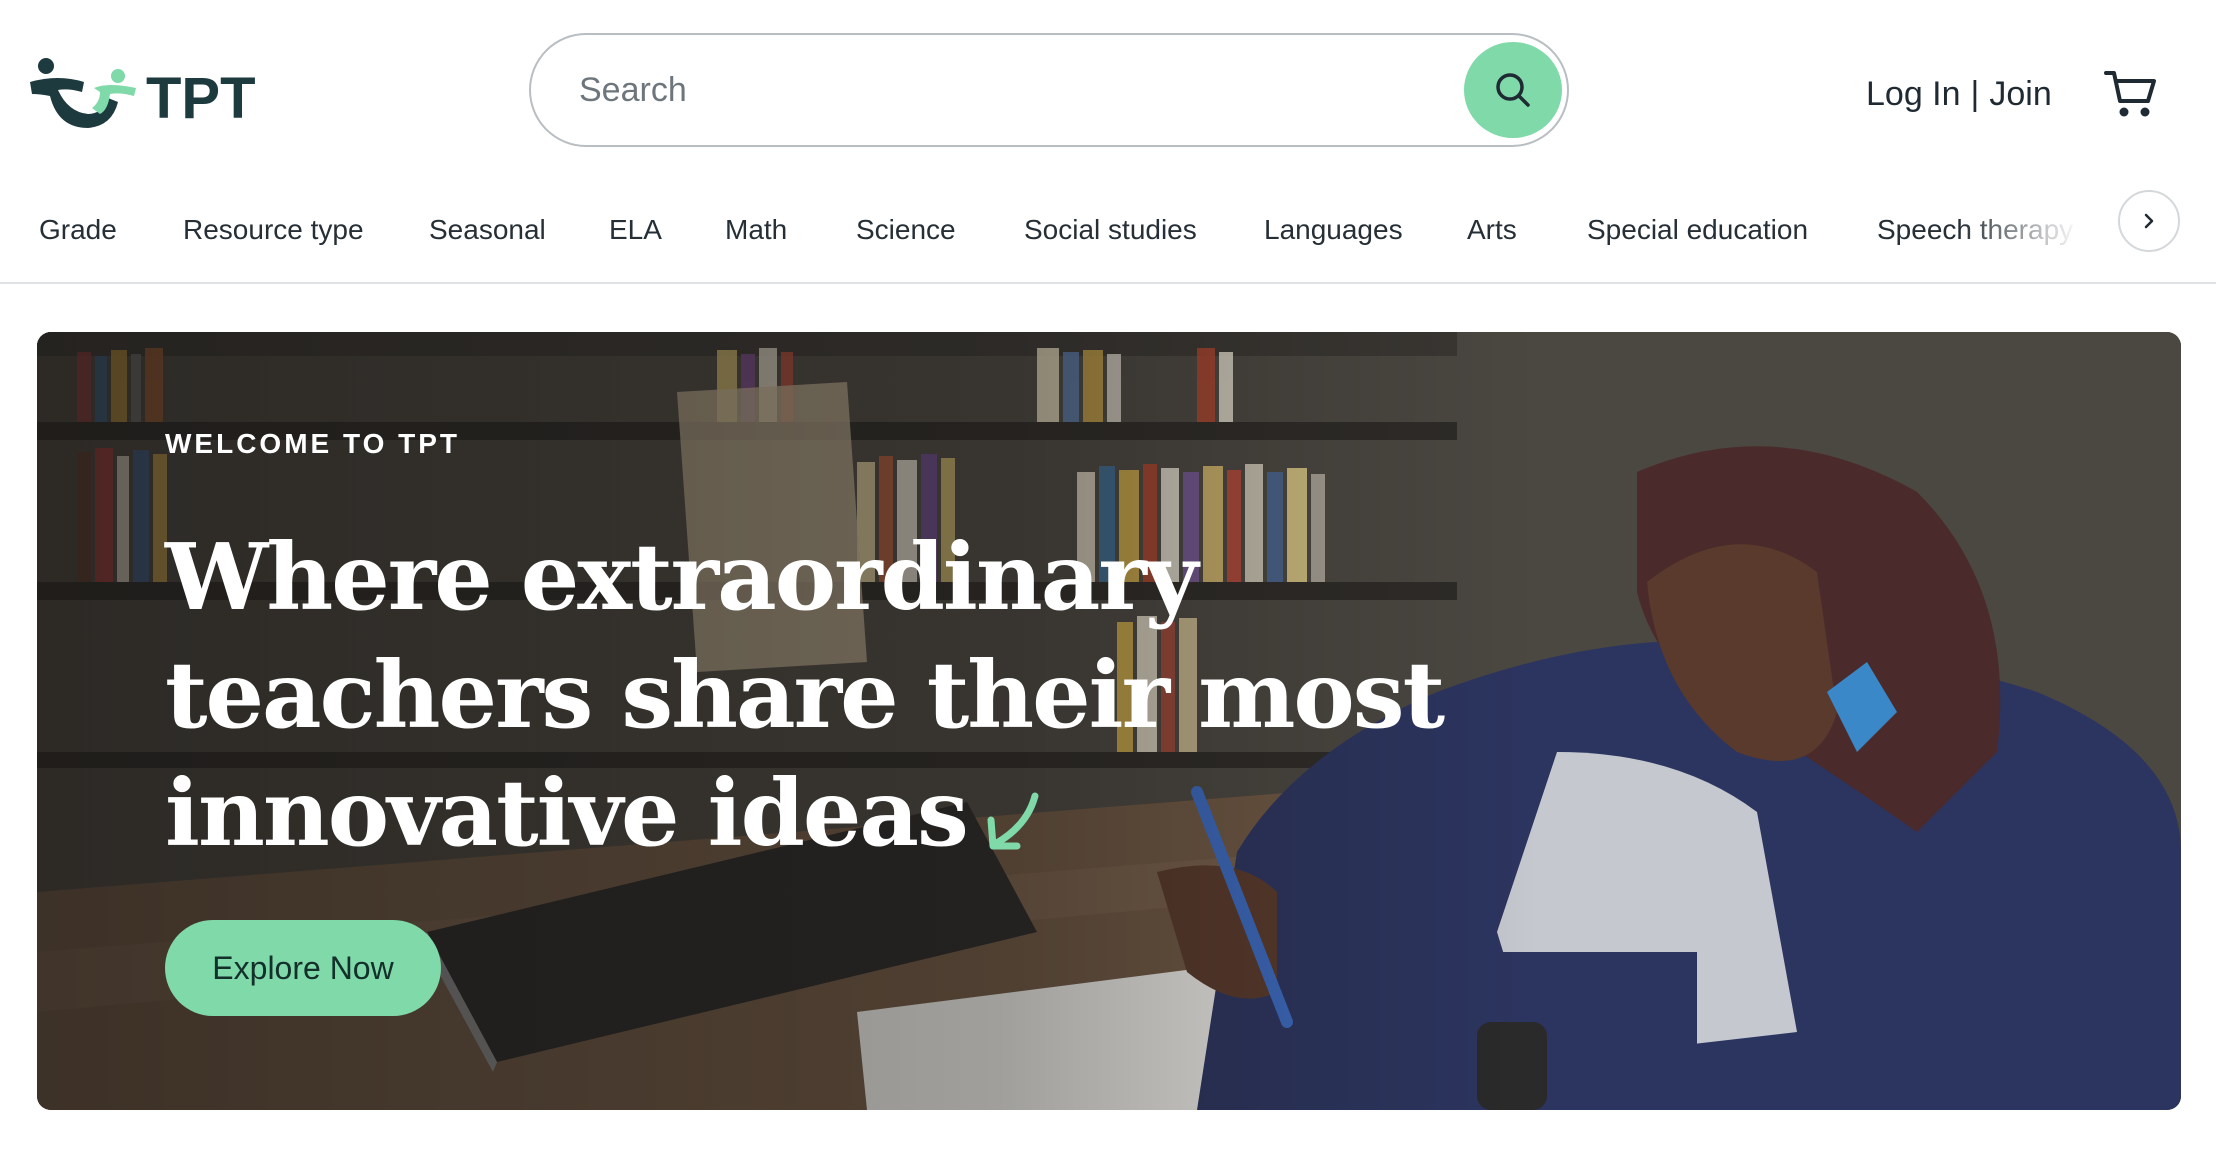  I want to click on nav-item-math: Math, so click(756, 230).